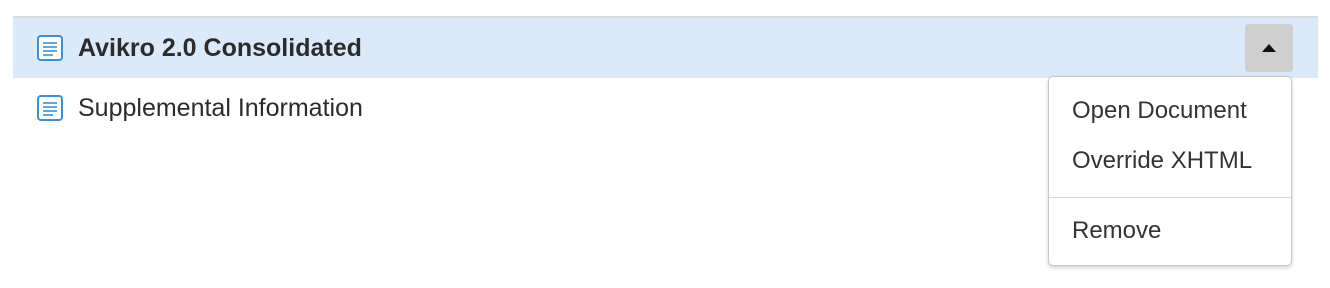 The height and width of the screenshot is (288, 1330). I want to click on actions-dropdown-menu: Open Document Override XHTML Remove, so click(1170, 171).